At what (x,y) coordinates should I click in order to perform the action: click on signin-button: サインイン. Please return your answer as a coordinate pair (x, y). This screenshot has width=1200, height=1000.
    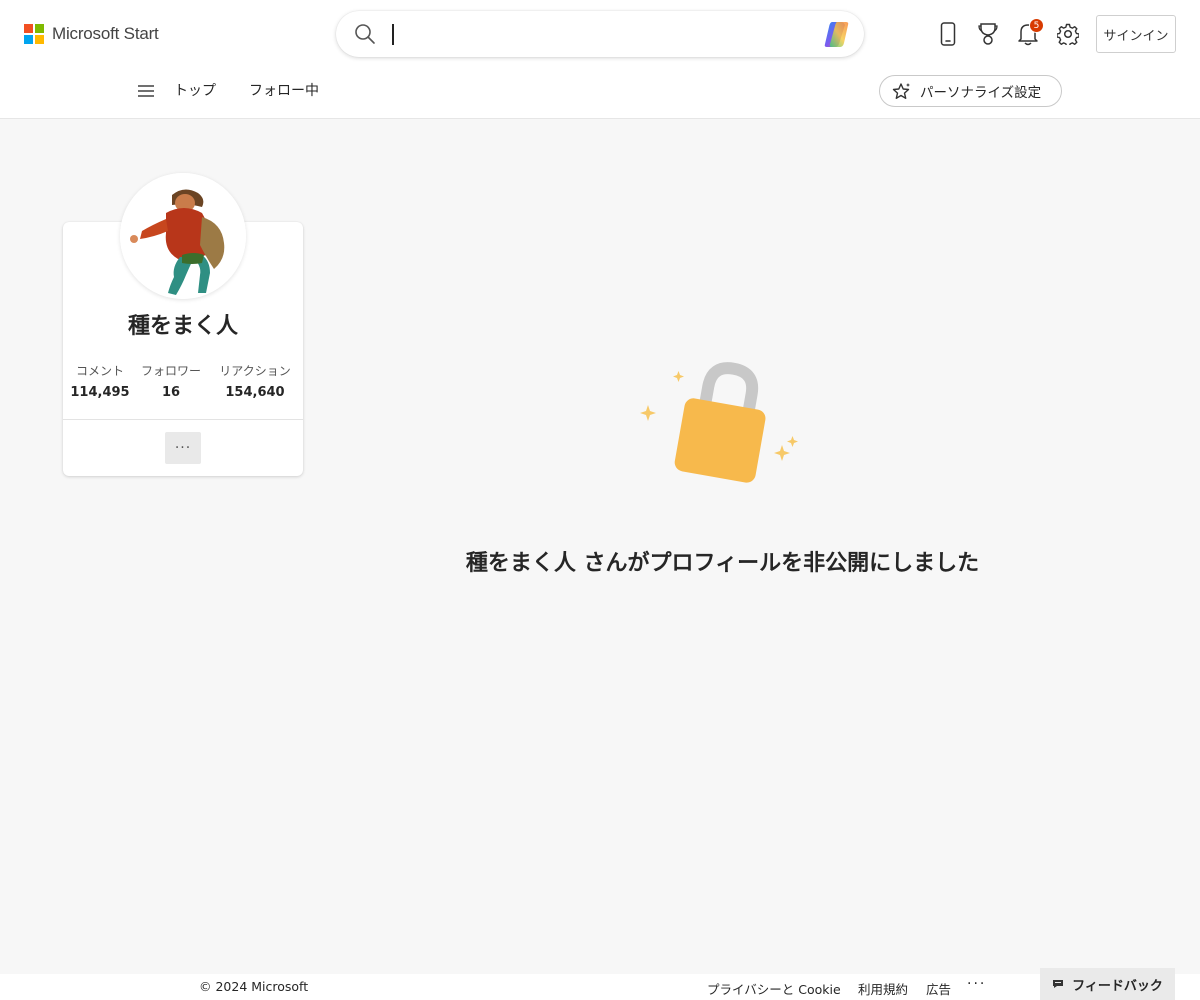
    Looking at the image, I should click on (1136, 34).